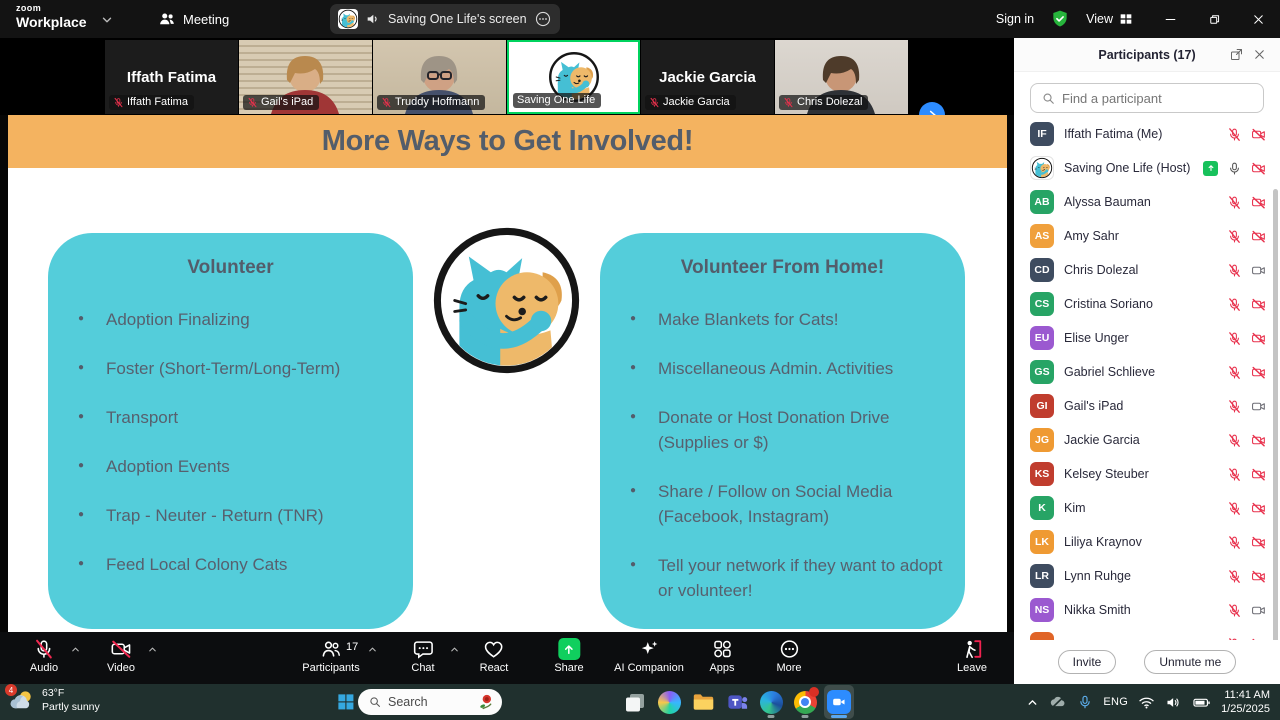  What do you see at coordinates (1147, 338) in the screenshot?
I see `participant-row: EU Elise Unger` at bounding box center [1147, 338].